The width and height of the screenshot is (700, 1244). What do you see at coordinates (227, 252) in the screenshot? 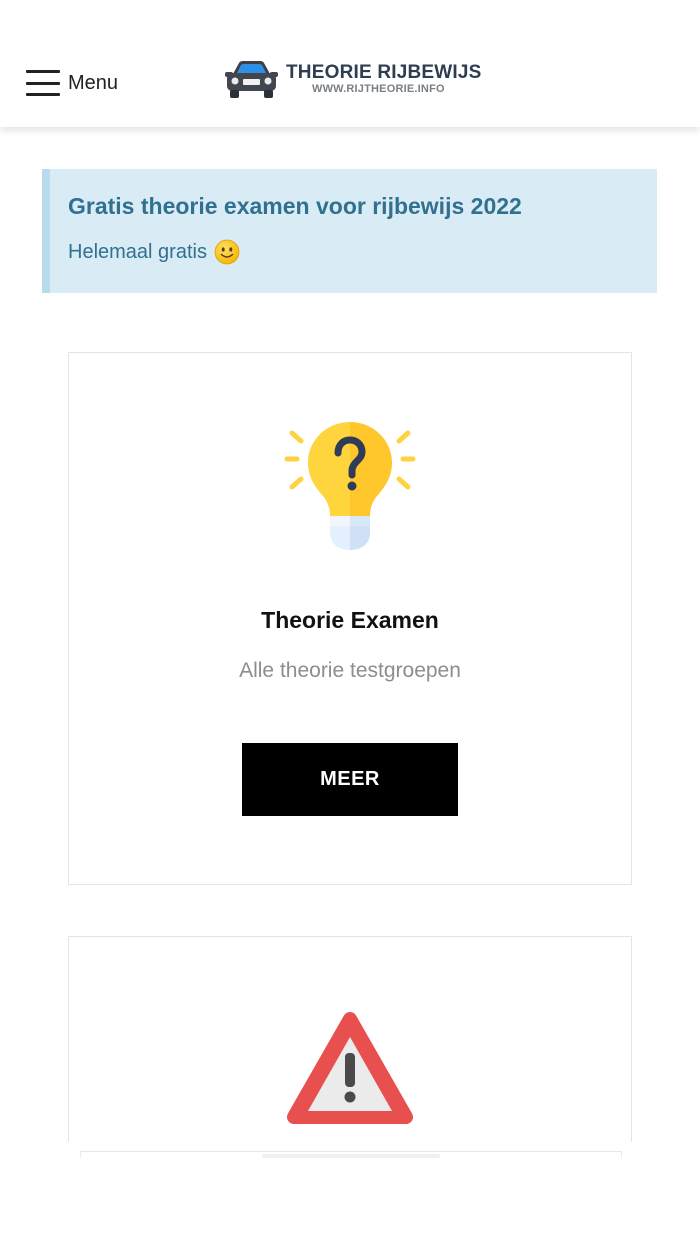
I see `smiley-icon` at bounding box center [227, 252].